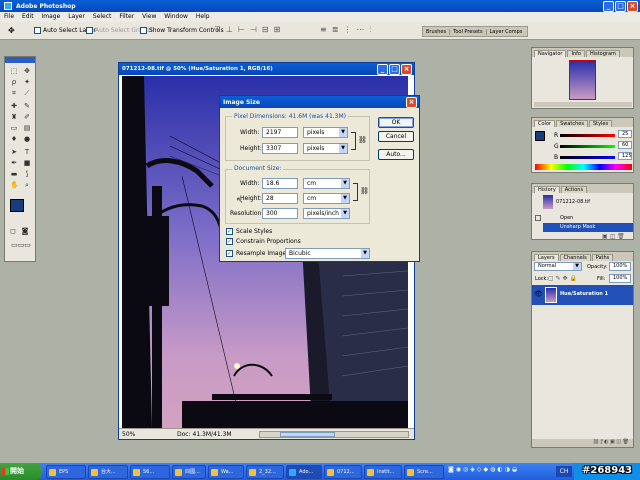  I want to click on snapshot-label: 071212-08.tif, so click(573, 202).